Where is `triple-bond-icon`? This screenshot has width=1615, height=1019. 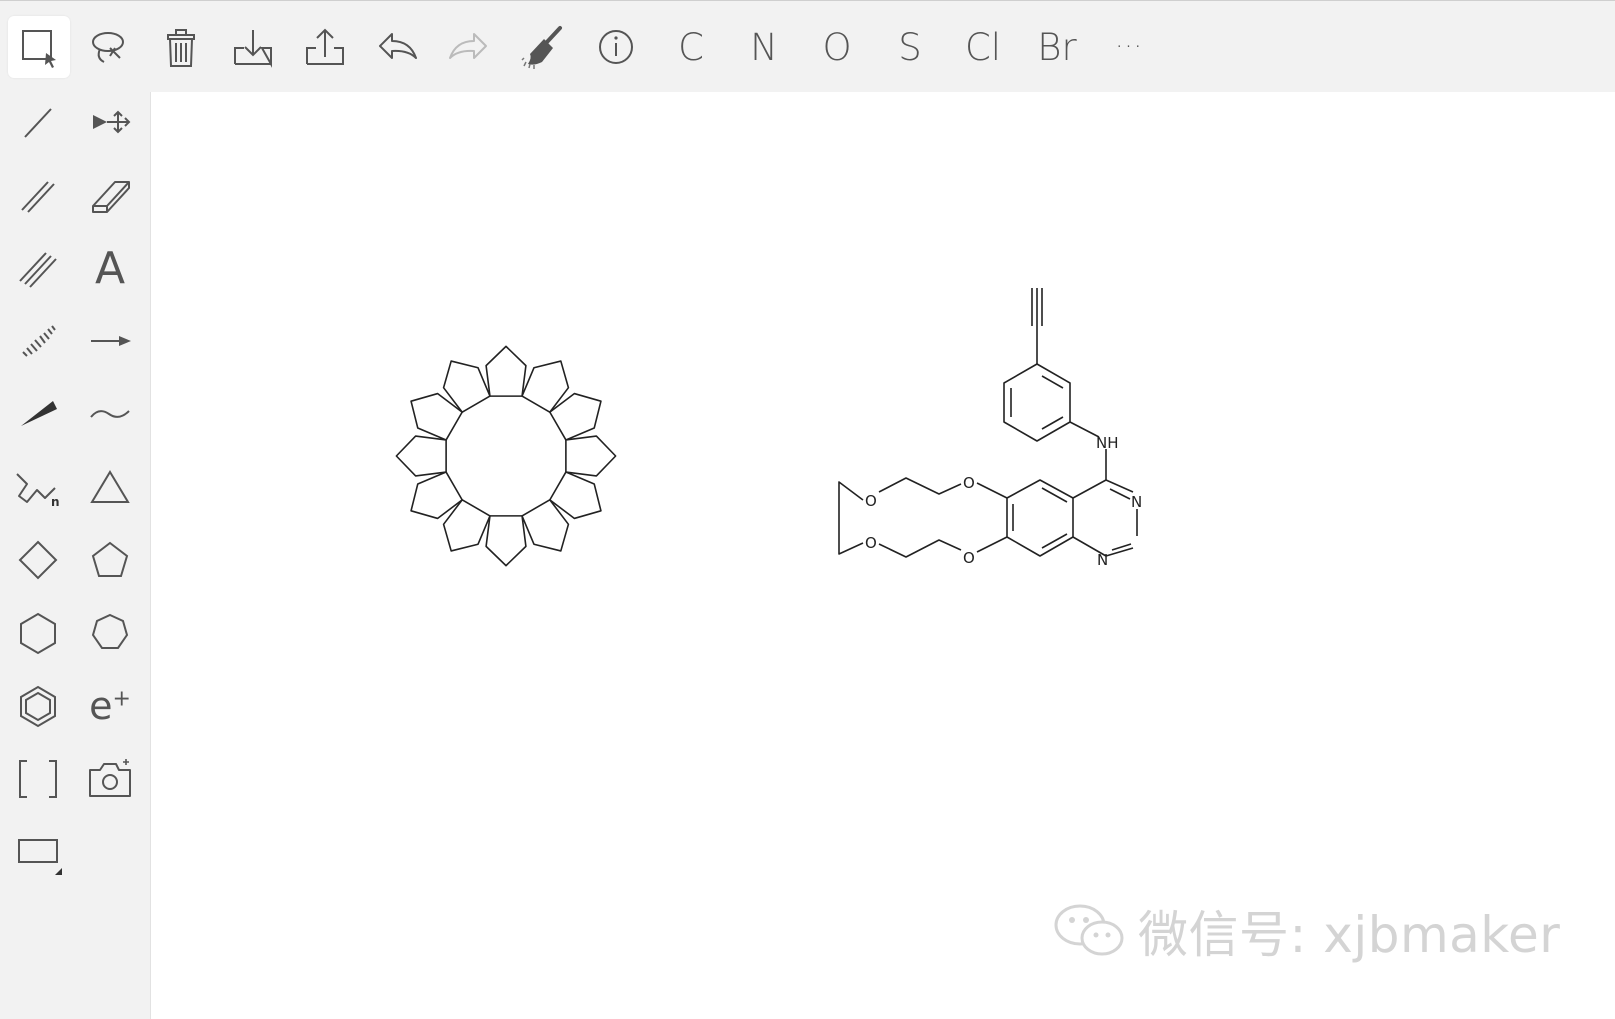 triple-bond-icon is located at coordinates (38, 270).